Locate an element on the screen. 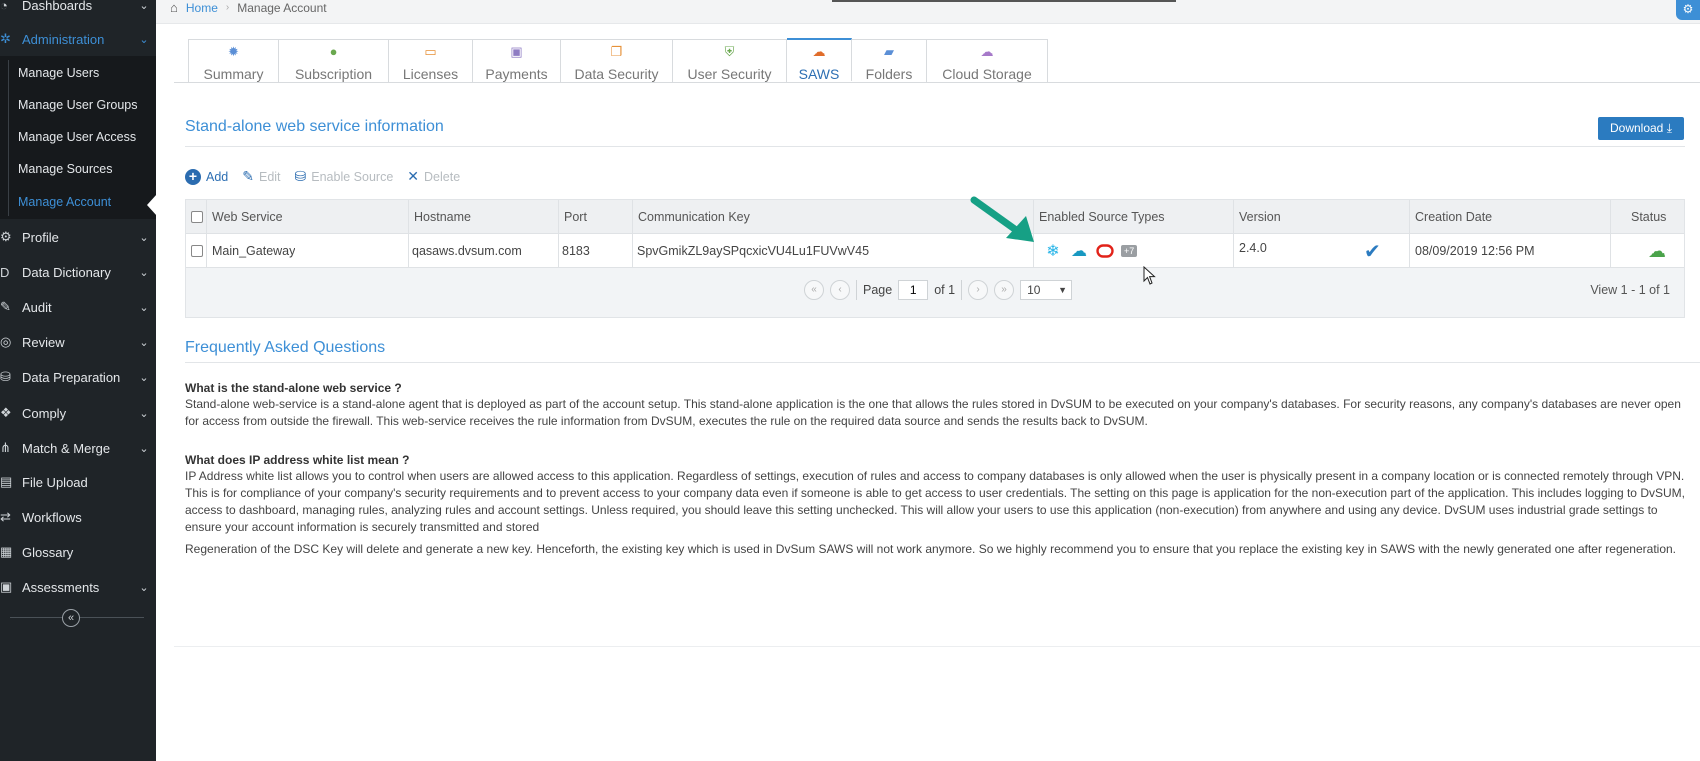  sidebar-item-assessments: ▣ Assessments ⌄ is located at coordinates (78, 587).